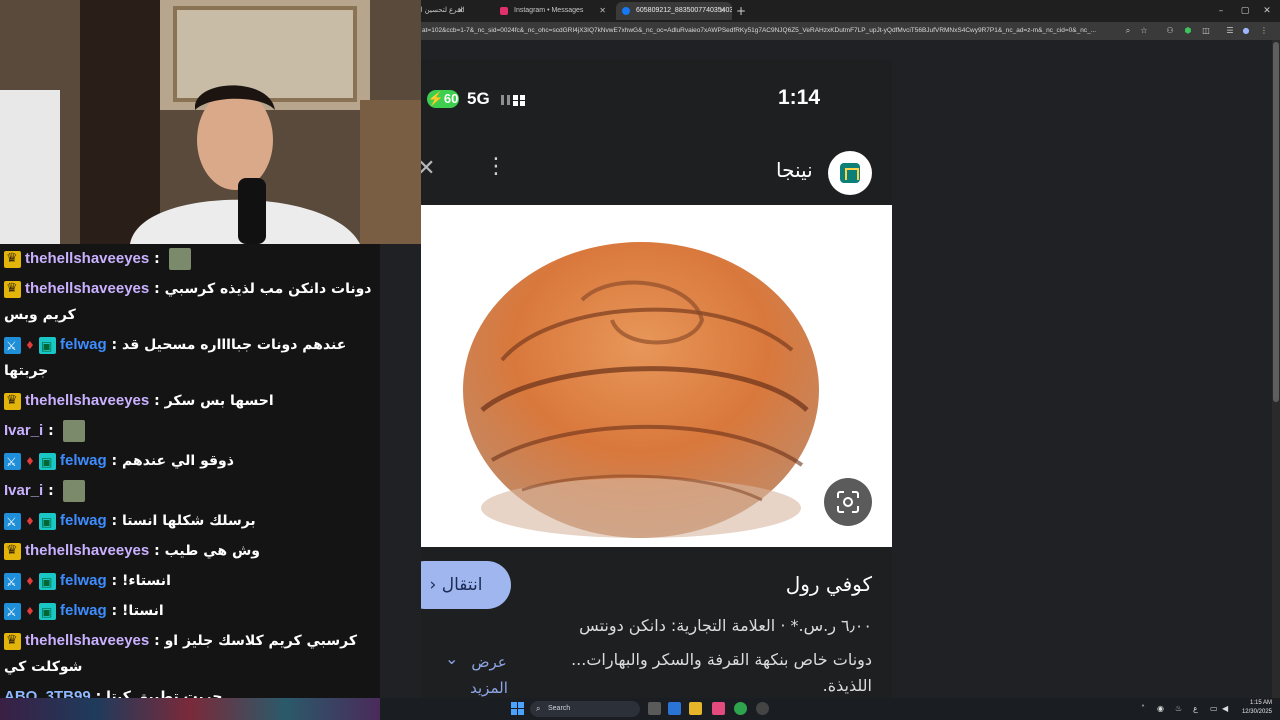 This screenshot has width=1280, height=720. What do you see at coordinates (1246, 31) in the screenshot?
I see `profile-icon: ●` at bounding box center [1246, 31].